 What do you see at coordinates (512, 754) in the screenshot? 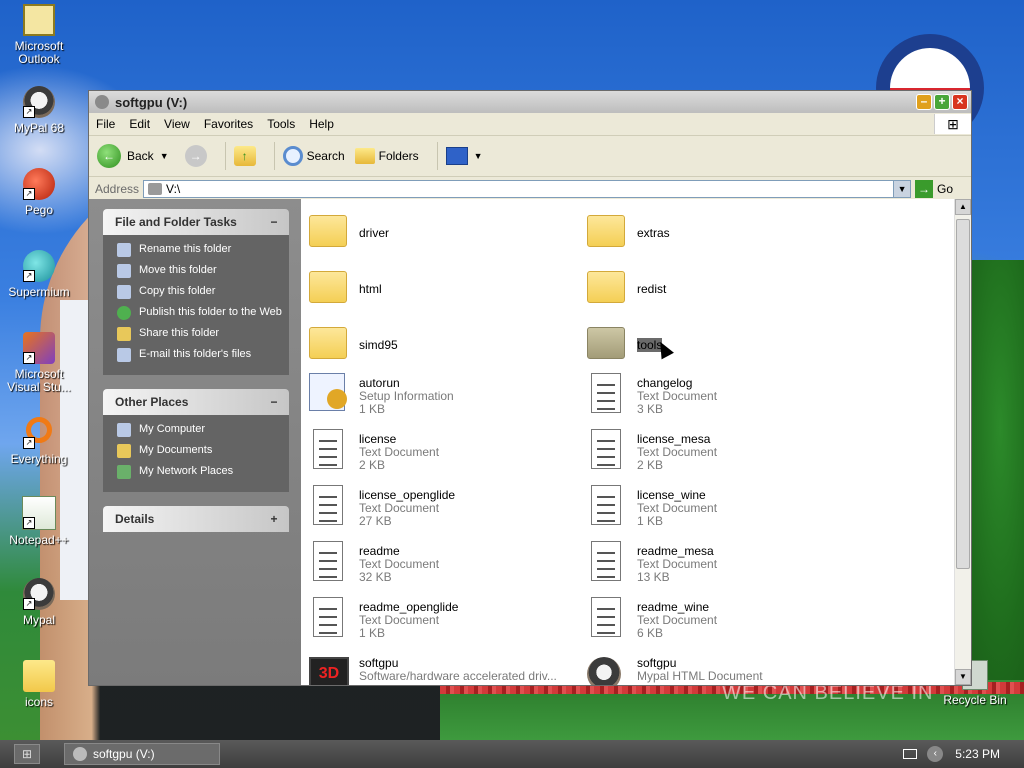
I see `taskbar: ⊞ softgpu (V:) ‹ 5:23 PM` at bounding box center [512, 754].